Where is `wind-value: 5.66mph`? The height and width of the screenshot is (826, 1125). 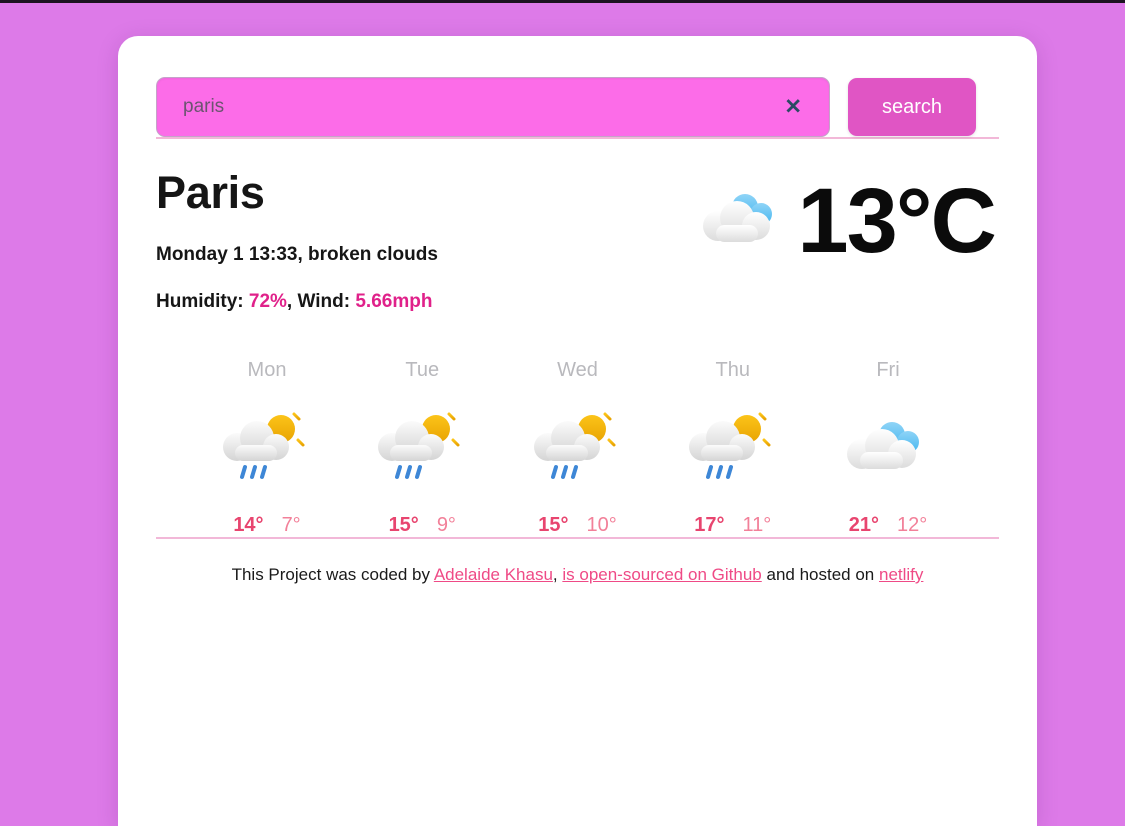
wind-value: 5.66mph is located at coordinates (394, 301).